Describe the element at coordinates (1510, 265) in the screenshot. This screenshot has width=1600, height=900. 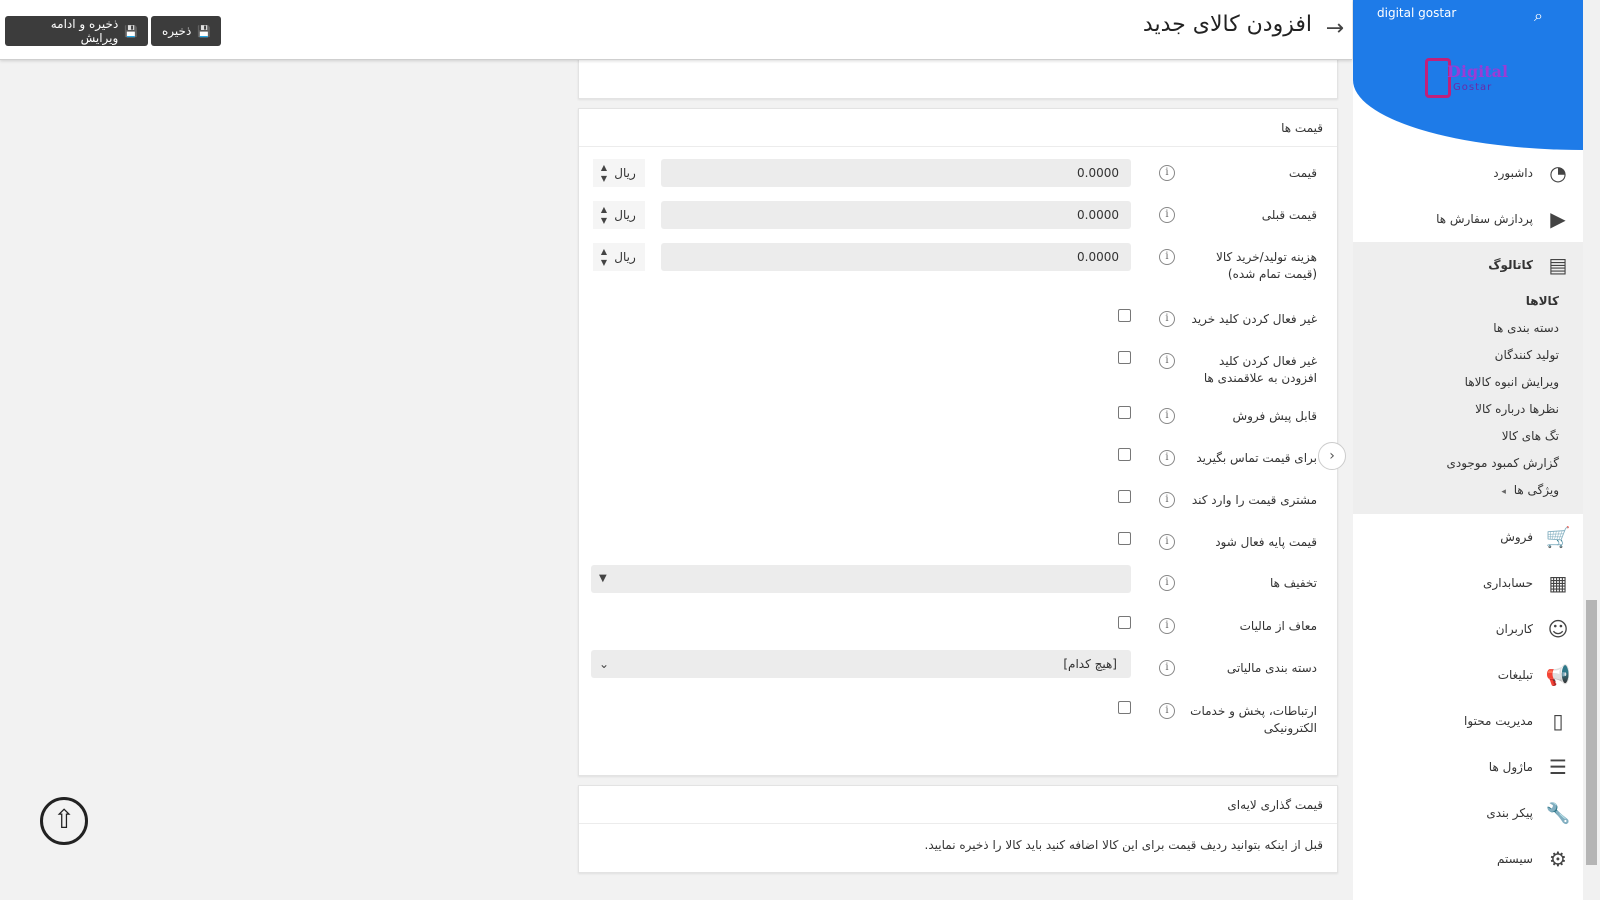
I see `sidebar-item-label: کاتالوگ` at that location.